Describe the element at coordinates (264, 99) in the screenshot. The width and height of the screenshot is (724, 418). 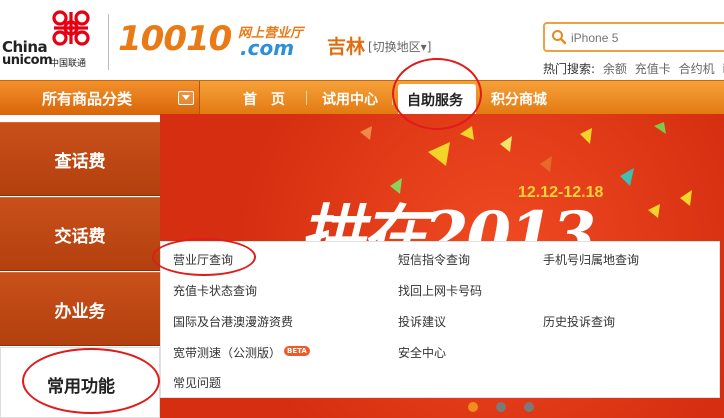
I see `nav-item-home: 首 页` at that location.